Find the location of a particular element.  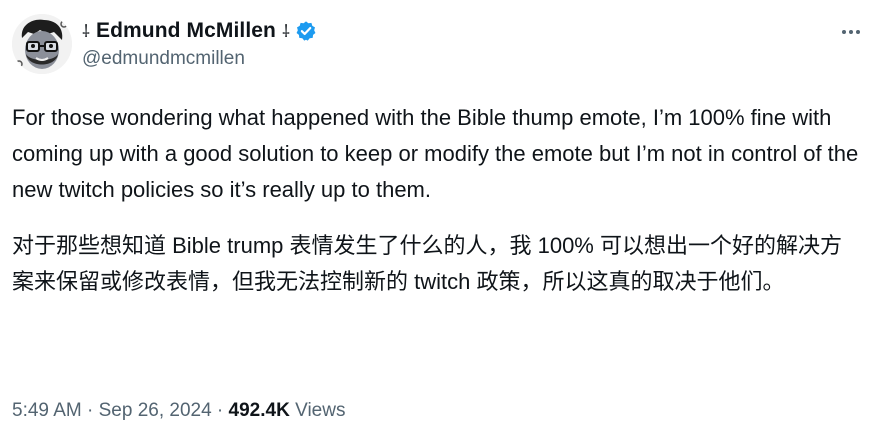

tweet-date: Sep 26, 2024 is located at coordinates (155, 410).